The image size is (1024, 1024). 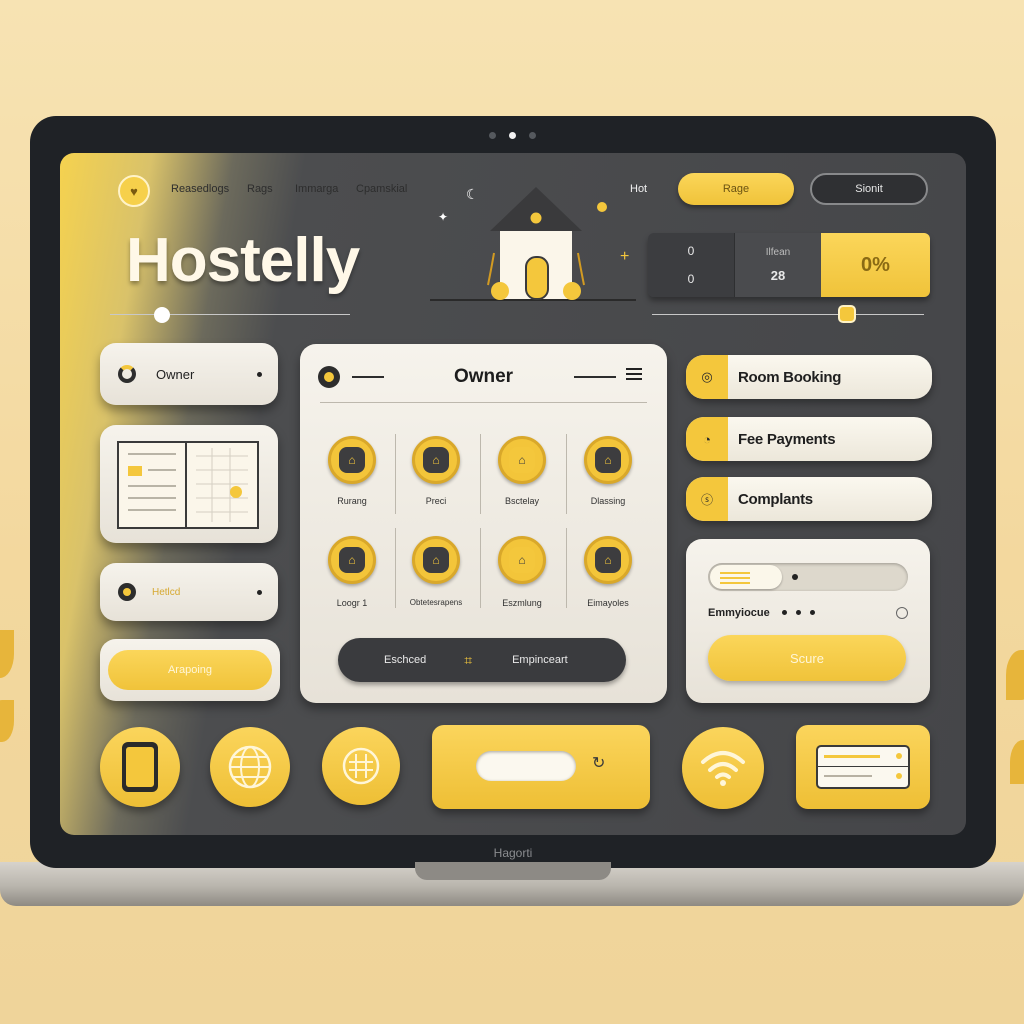 I want to click on more-dots-icon, so click(x=798, y=612).